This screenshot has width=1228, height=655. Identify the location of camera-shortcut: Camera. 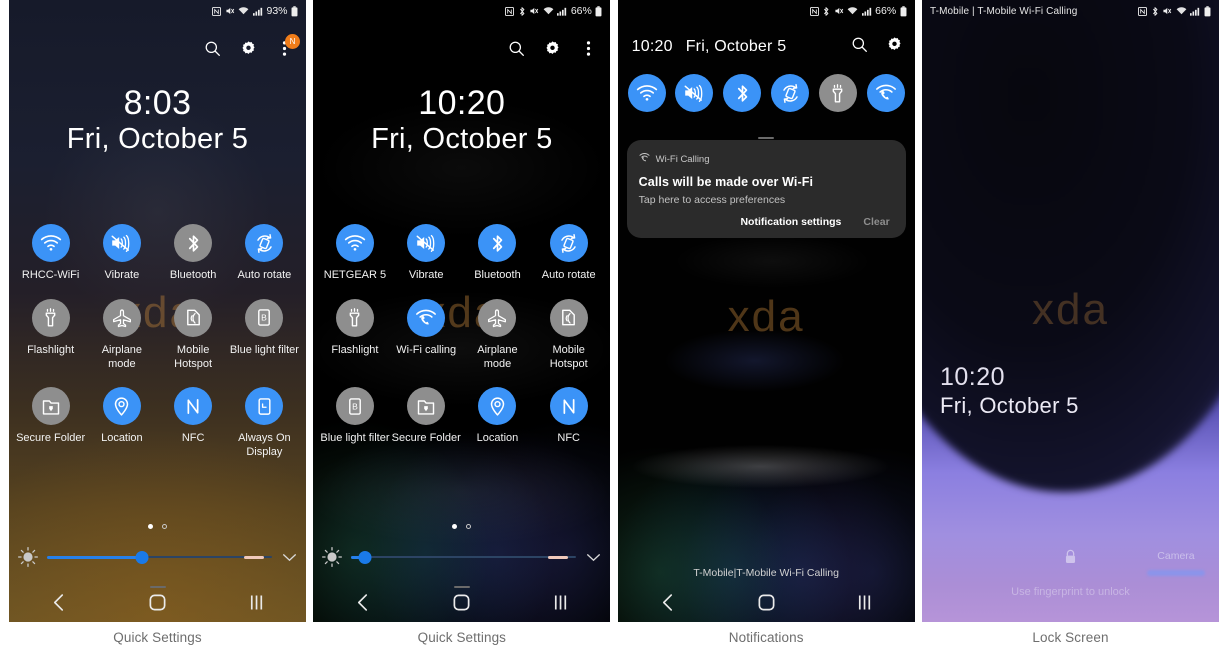
(1175, 563).